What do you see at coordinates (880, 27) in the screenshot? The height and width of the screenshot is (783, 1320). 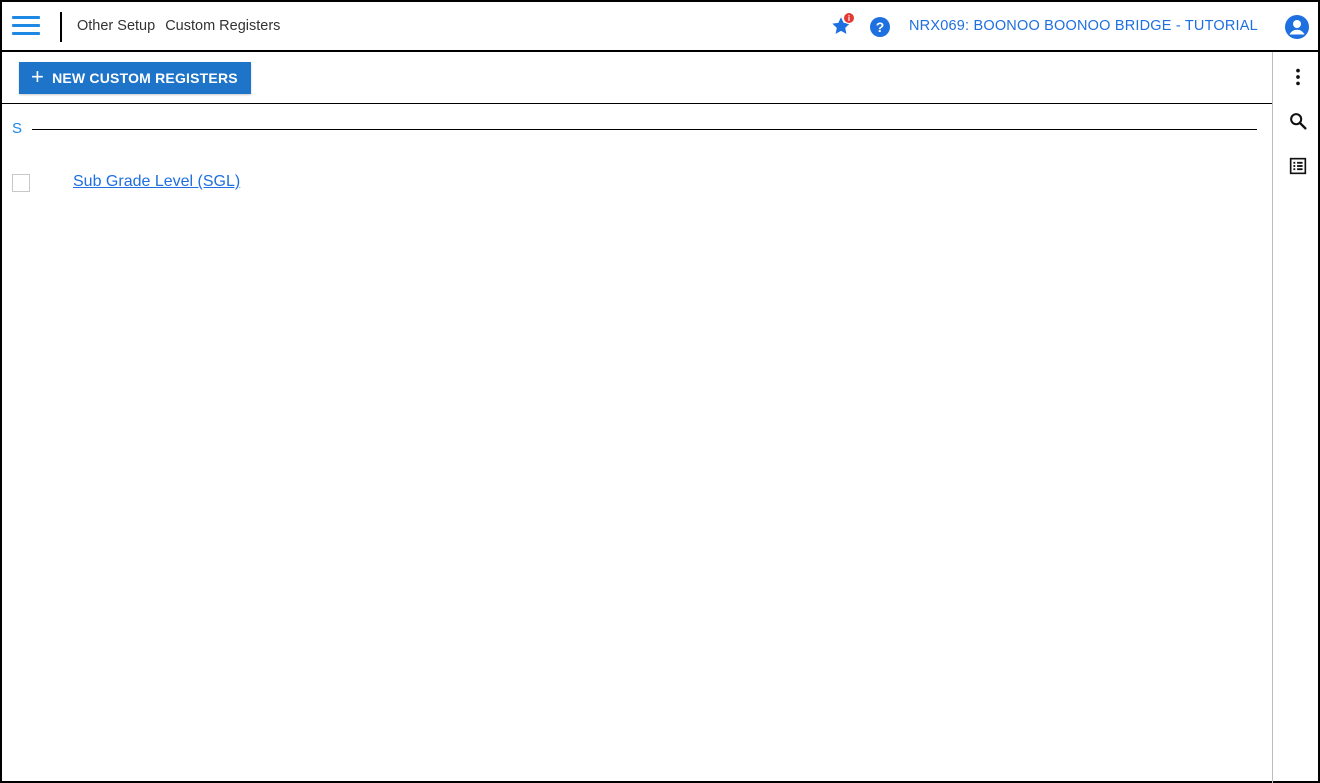 I see `help-icon: ?` at bounding box center [880, 27].